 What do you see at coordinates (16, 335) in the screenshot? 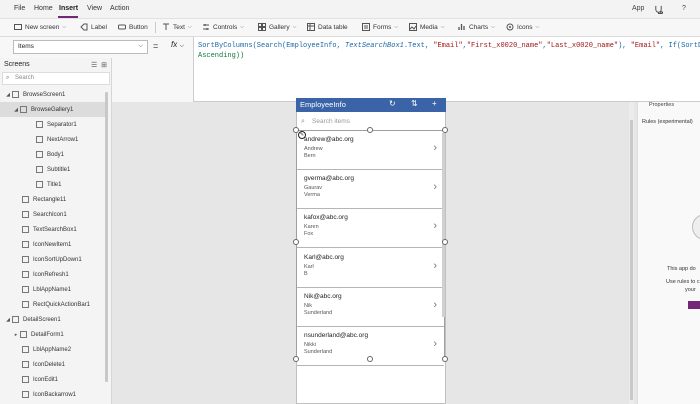
I see `expand-arrow-icon: ▸` at bounding box center [16, 335].